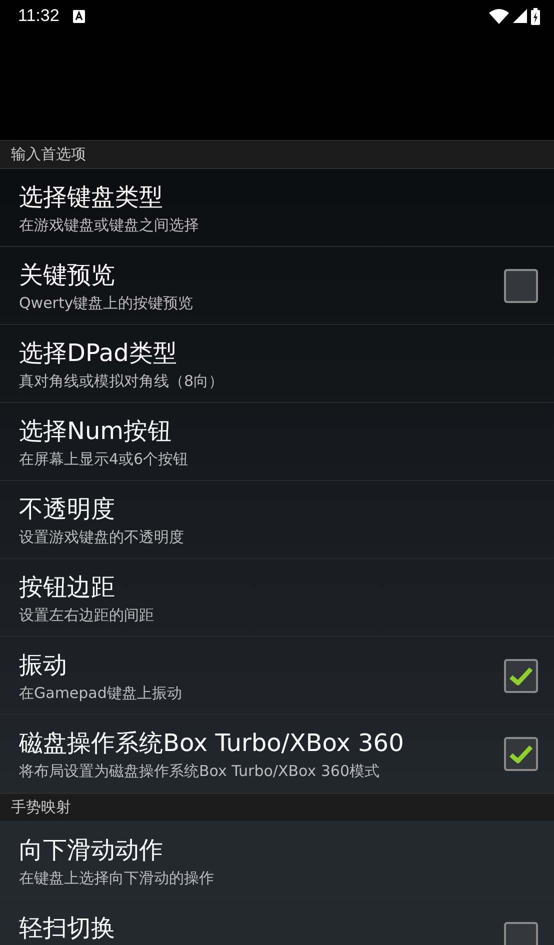 The height and width of the screenshot is (945, 554). What do you see at coordinates (535, 16) in the screenshot?
I see `battery-charging-icon` at bounding box center [535, 16].